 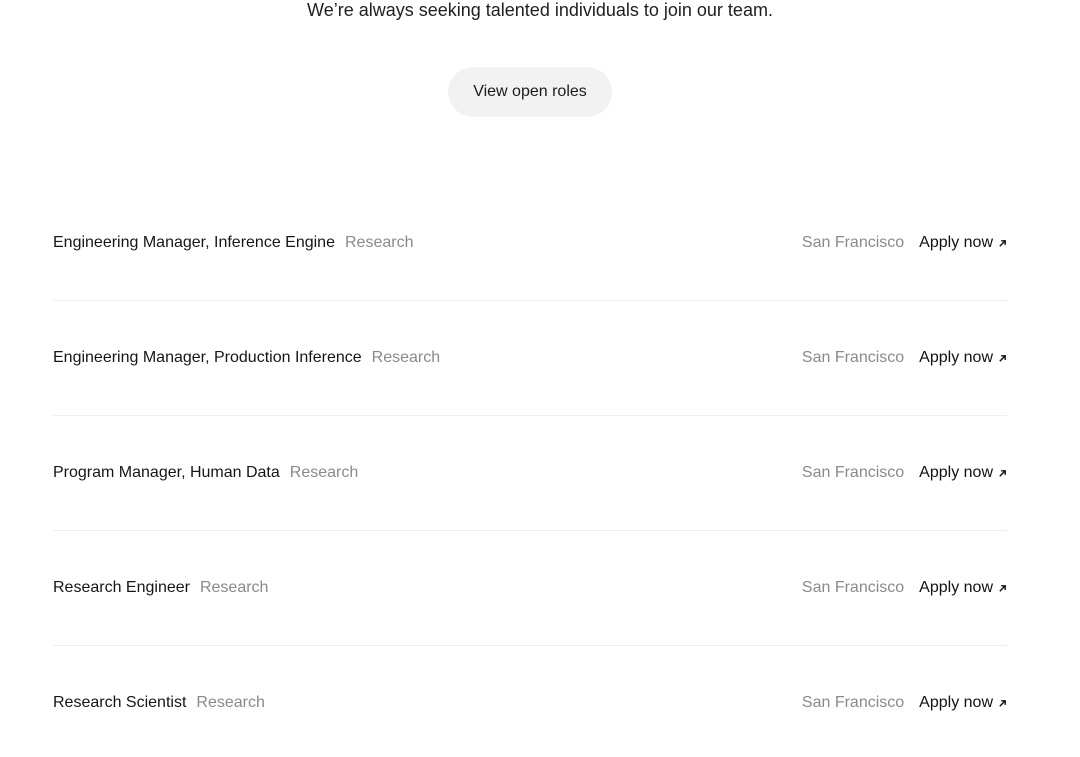 I want to click on role-info: Research Engineer Research, so click(x=160, y=588).